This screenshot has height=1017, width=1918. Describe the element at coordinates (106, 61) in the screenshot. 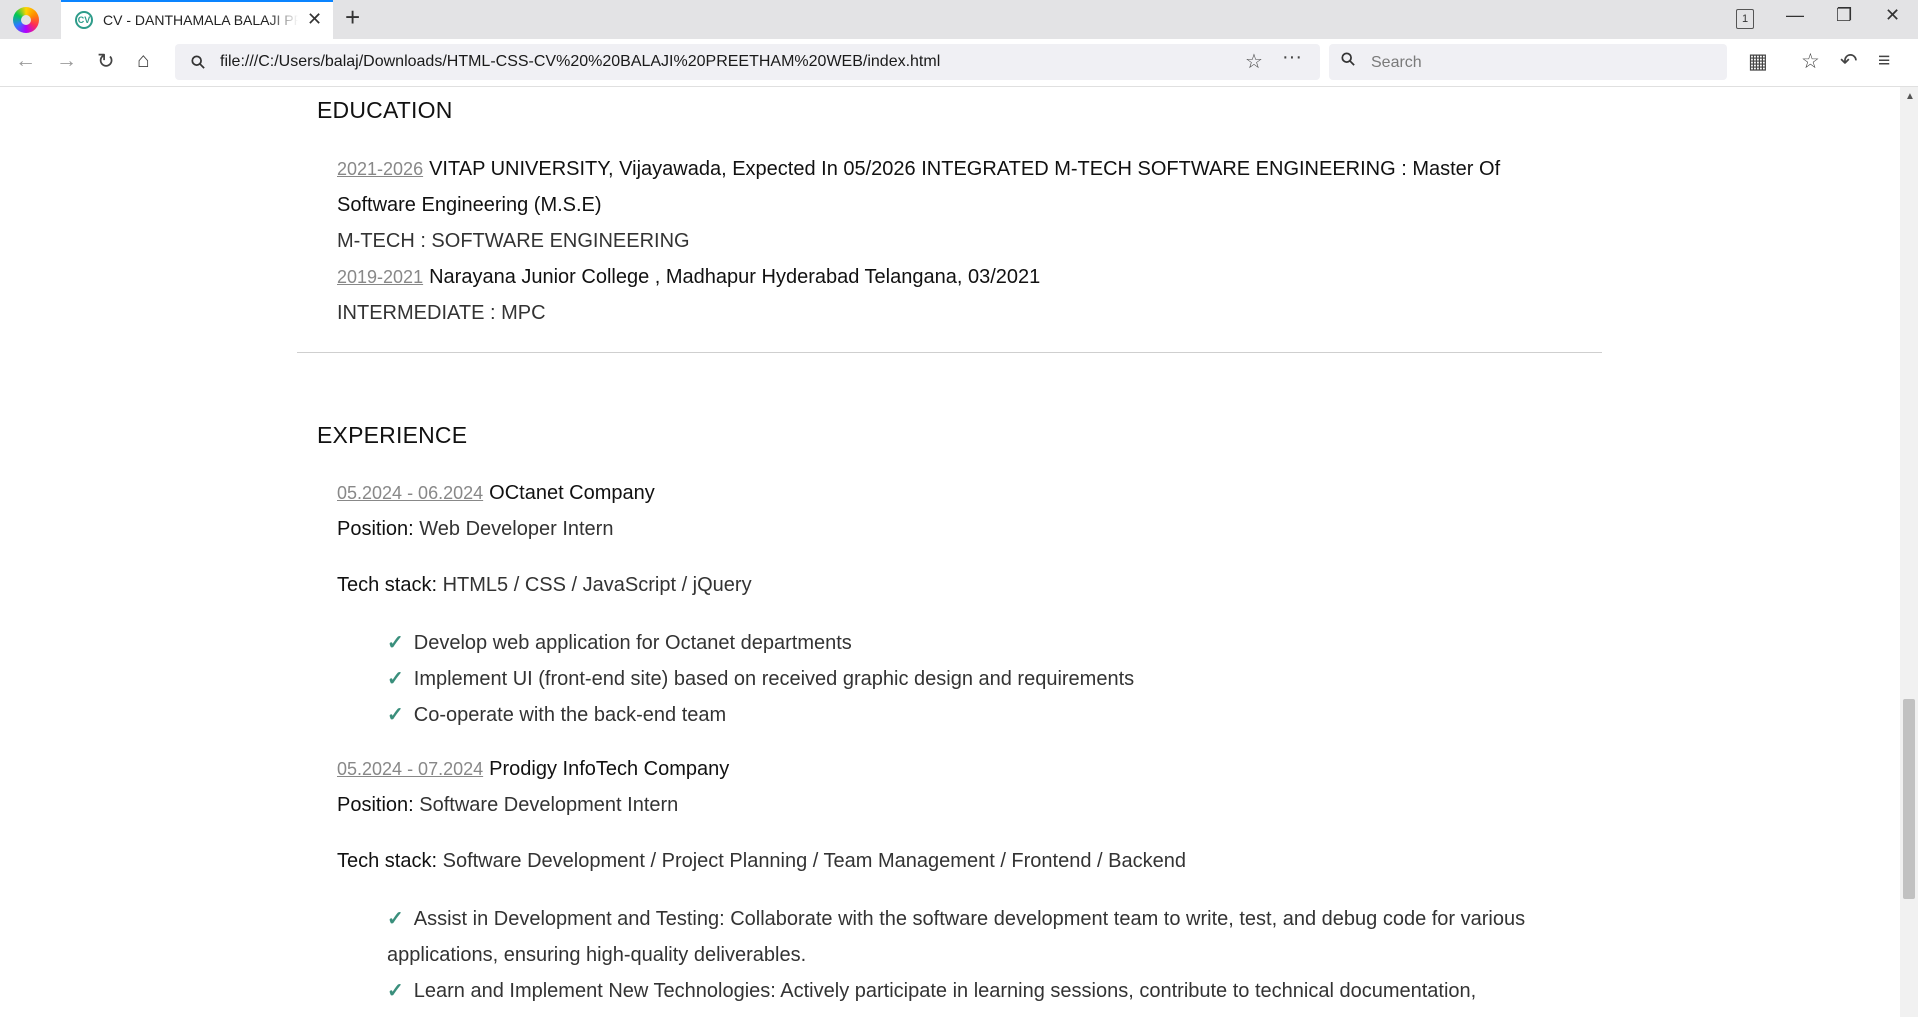

I see `reload-icon: ↻` at that location.